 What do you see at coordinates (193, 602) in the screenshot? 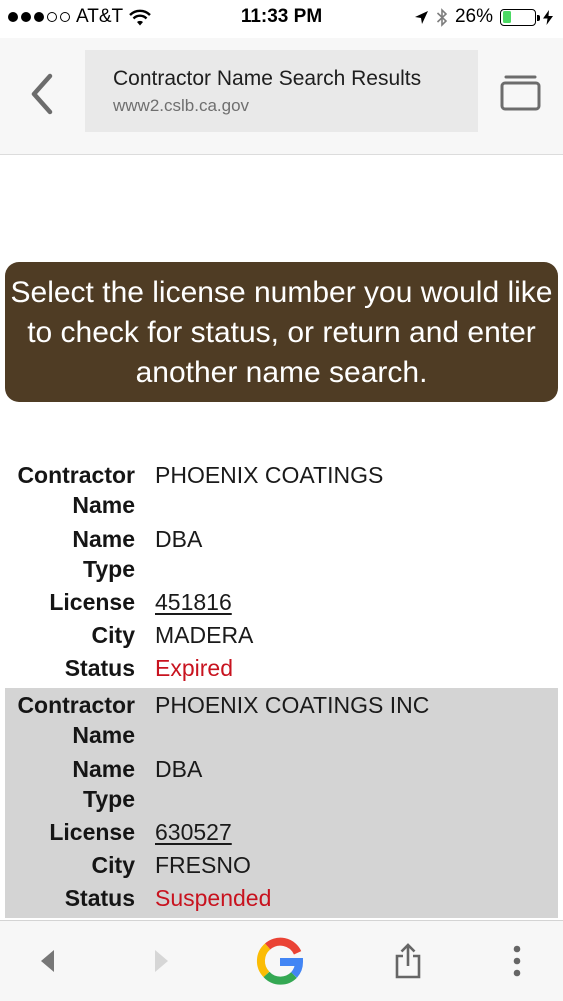
I see `license-link: 451816` at bounding box center [193, 602].